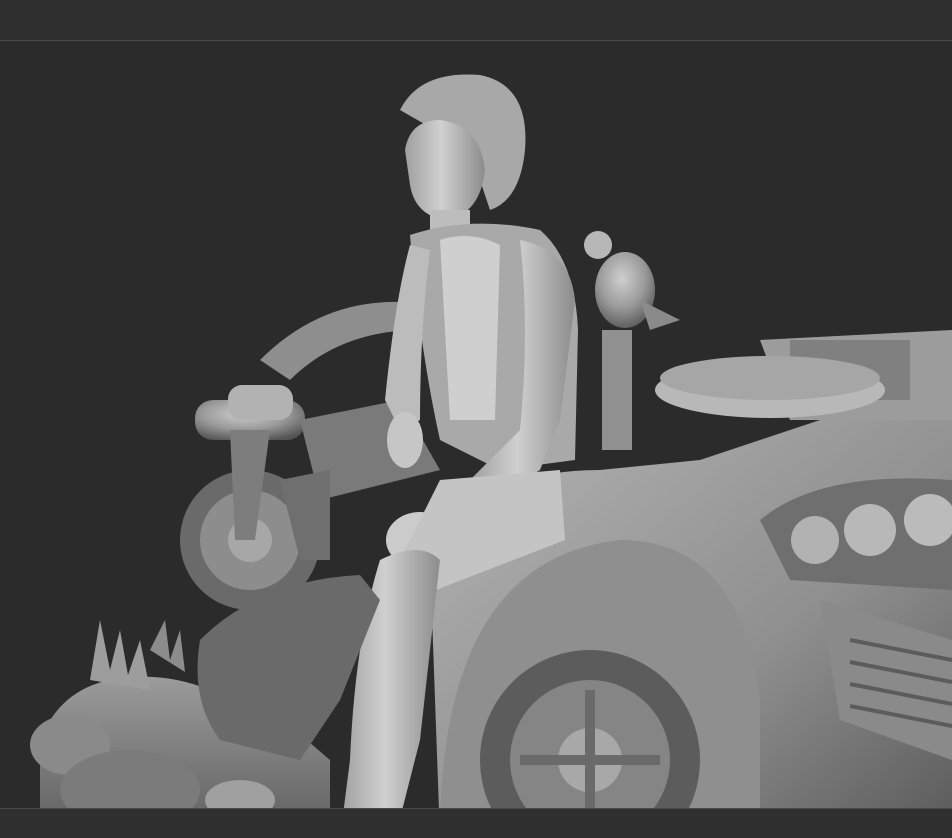 The width and height of the screenshot is (952, 838). I want to click on falcon-figure, so click(632, 280).